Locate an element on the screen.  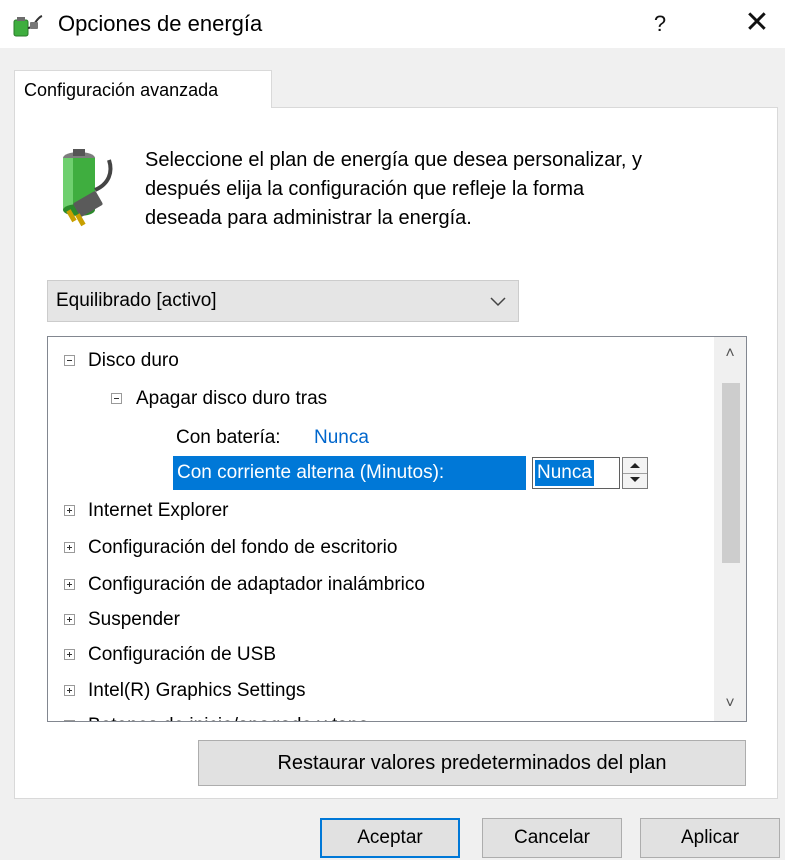
spin-down-icon is located at coordinates (635, 480).